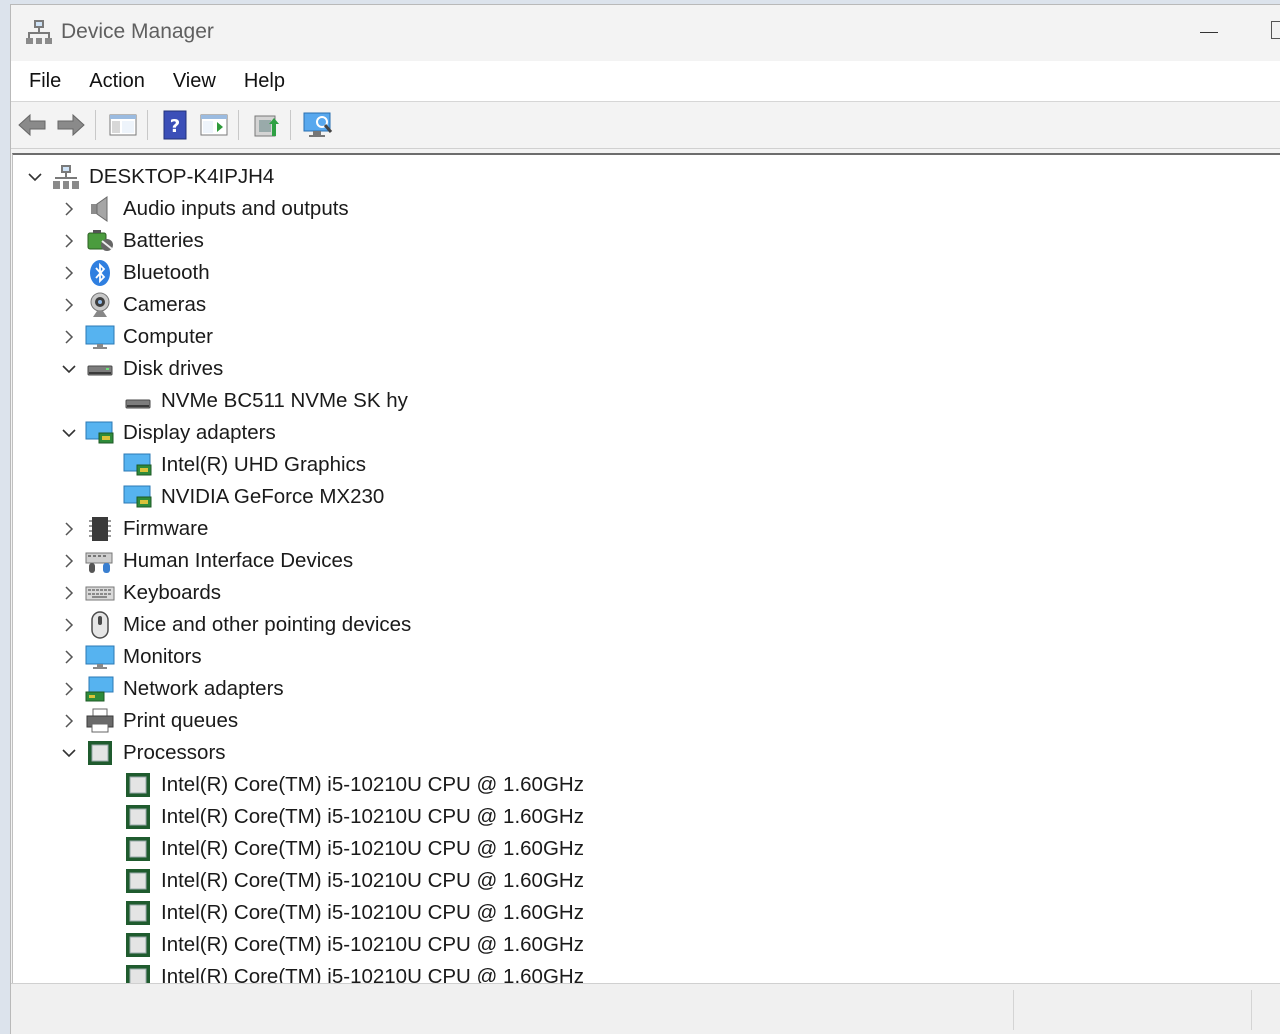  Describe the element at coordinates (162, 656) in the screenshot. I see `category-label: Monitors` at that location.